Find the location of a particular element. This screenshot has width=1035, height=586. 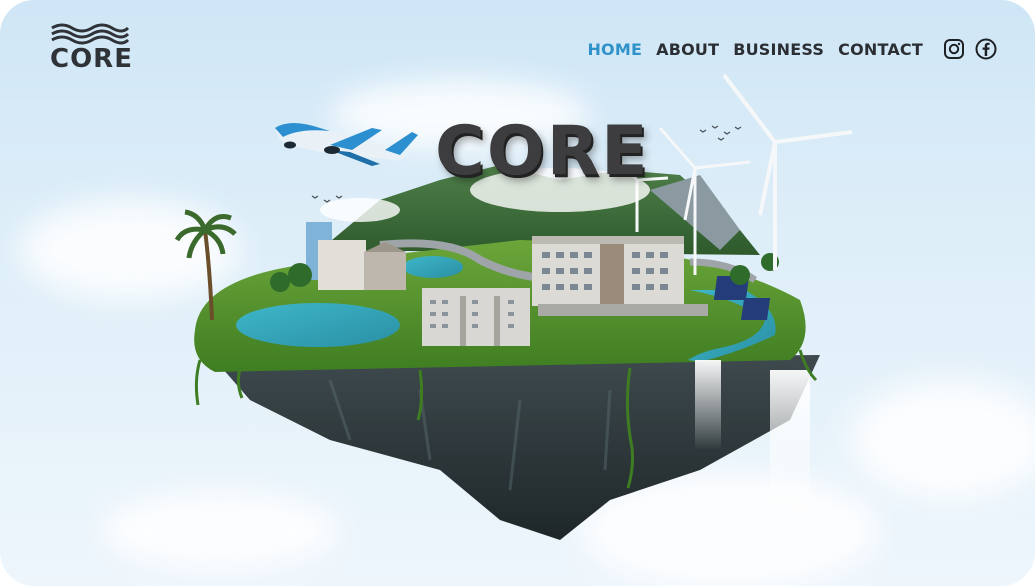

pond-large is located at coordinates (318, 325).